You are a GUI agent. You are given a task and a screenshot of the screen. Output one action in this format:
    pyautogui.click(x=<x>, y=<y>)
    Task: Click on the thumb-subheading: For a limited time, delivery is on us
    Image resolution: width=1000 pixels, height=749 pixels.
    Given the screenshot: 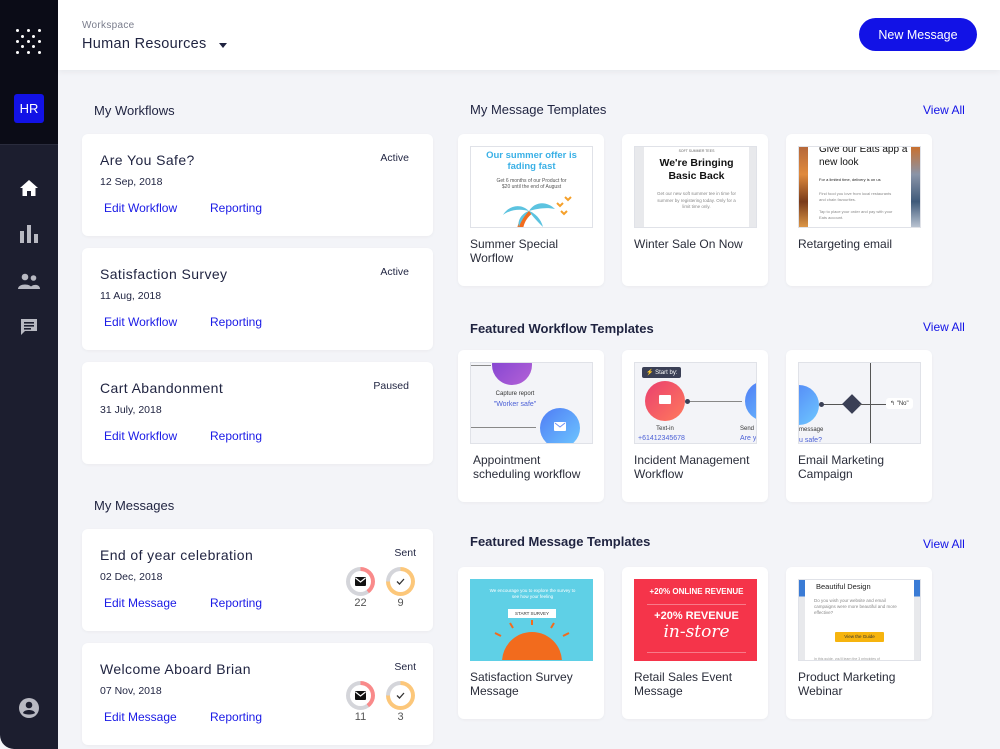 What is the action you would take?
    pyautogui.click(x=850, y=179)
    